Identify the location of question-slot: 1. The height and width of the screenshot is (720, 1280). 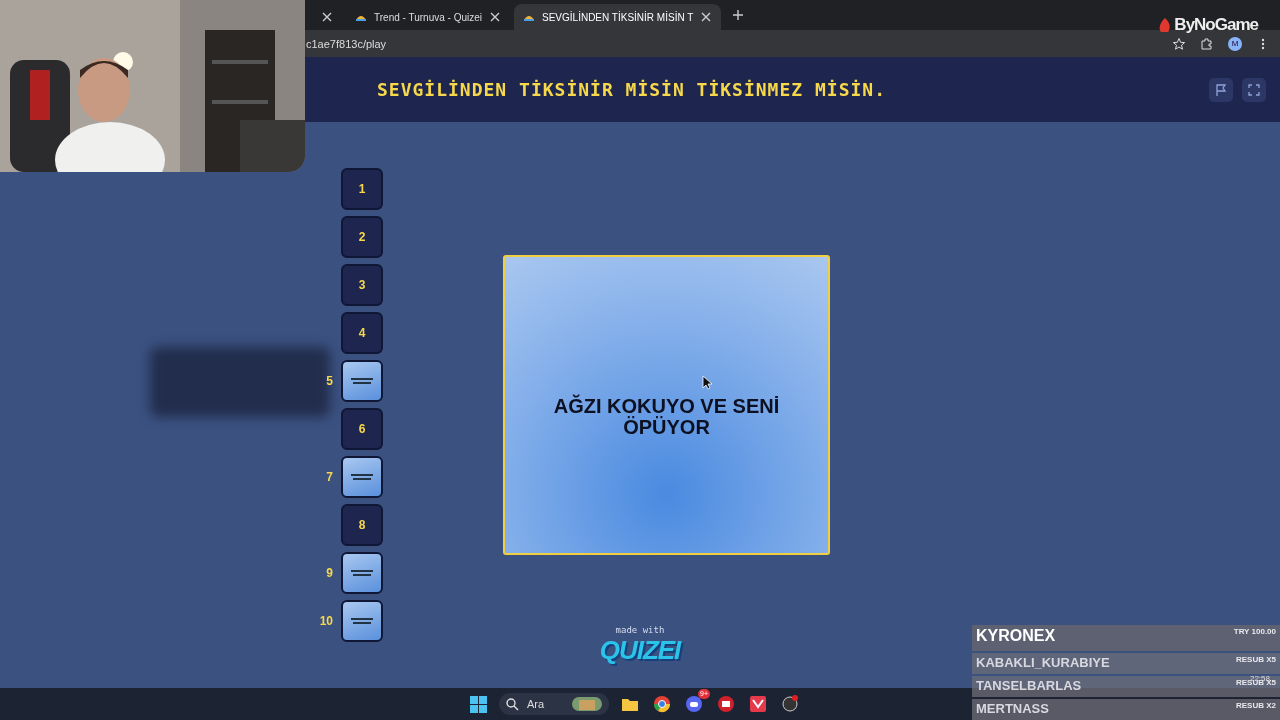
(362, 189).